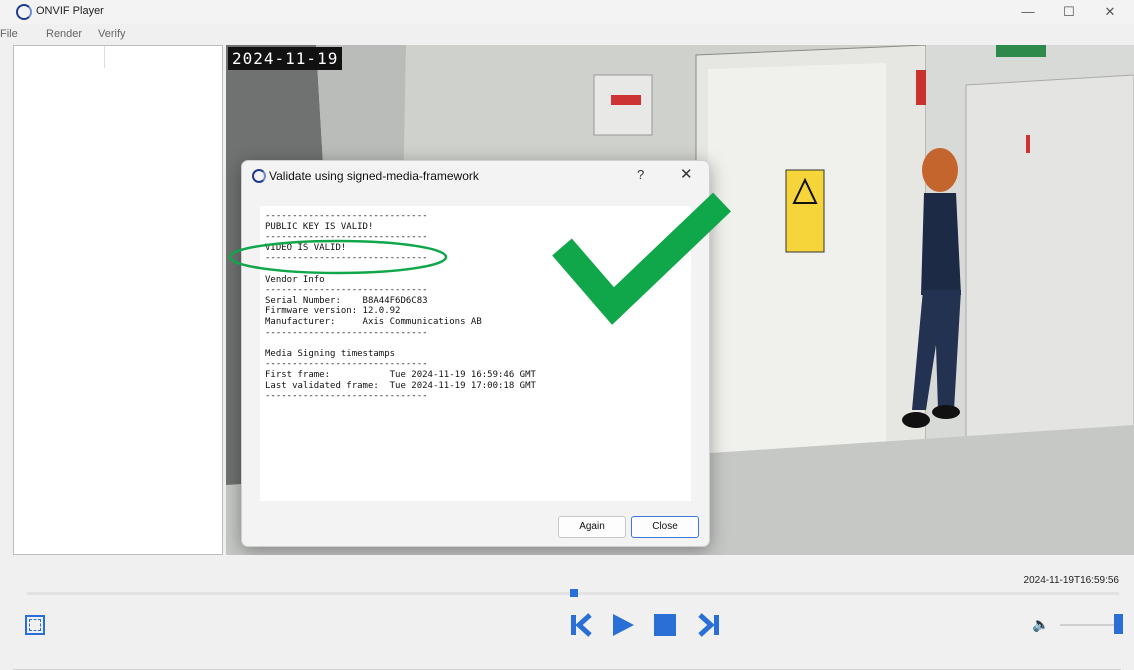 Image resolution: width=1134 pixels, height=670 pixels. I want to click on stop-icon, so click(665, 625).